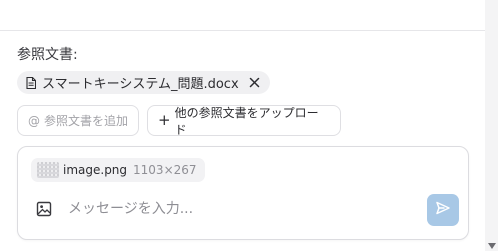 This screenshot has width=498, height=251. Describe the element at coordinates (44, 209) in the screenshot. I see `image-icon` at that location.